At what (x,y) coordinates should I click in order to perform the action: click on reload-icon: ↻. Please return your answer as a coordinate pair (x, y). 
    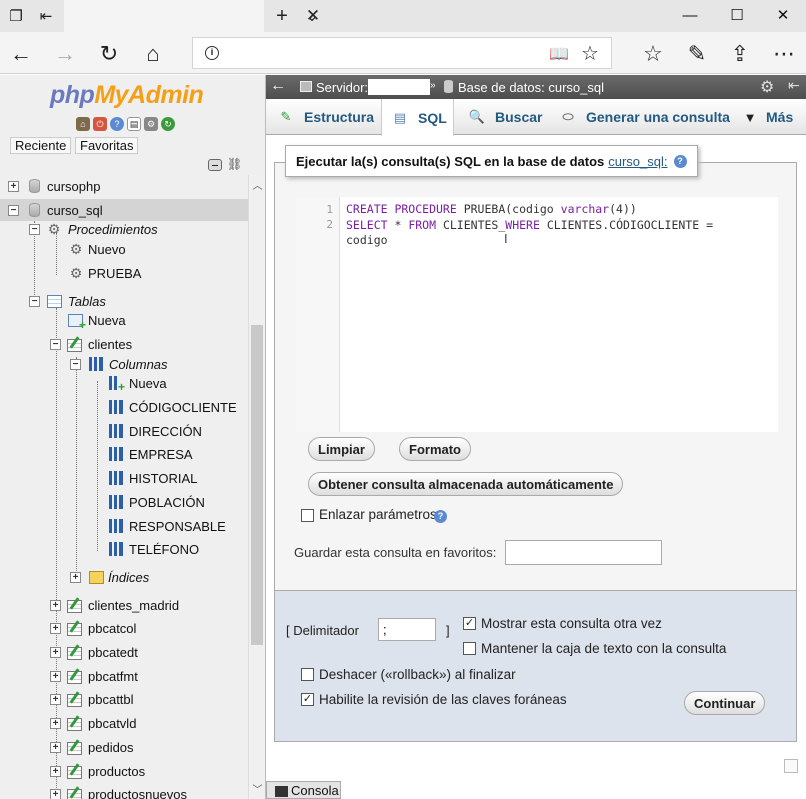
    Looking at the image, I should click on (168, 124).